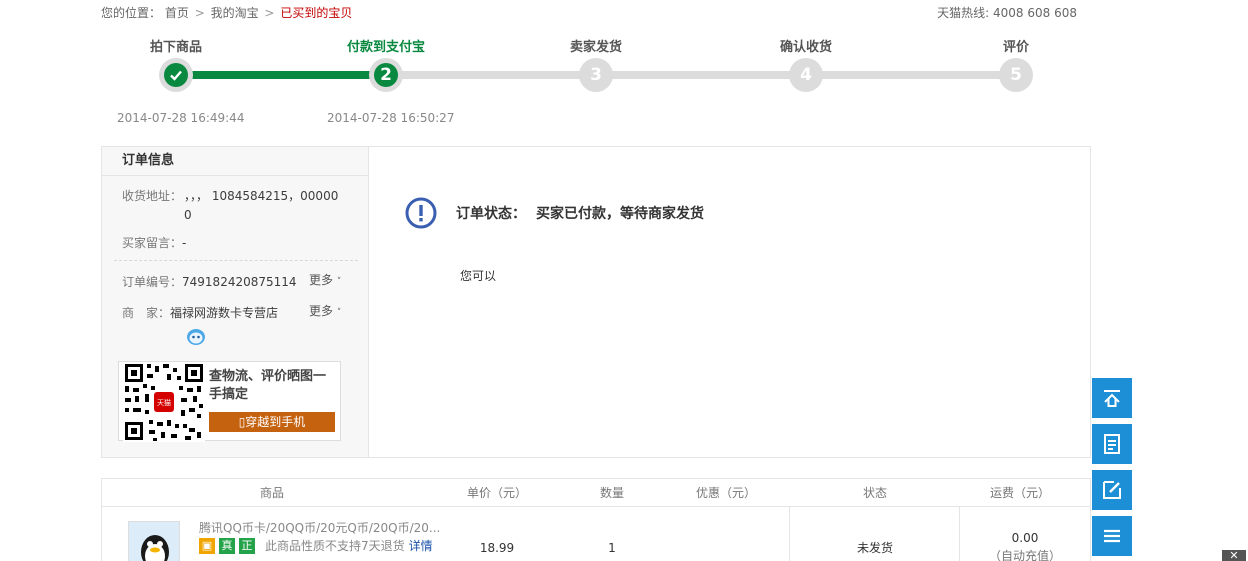  Describe the element at coordinates (325, 310) in the screenshot. I see `seller-more-button: 更多 ˅` at that location.